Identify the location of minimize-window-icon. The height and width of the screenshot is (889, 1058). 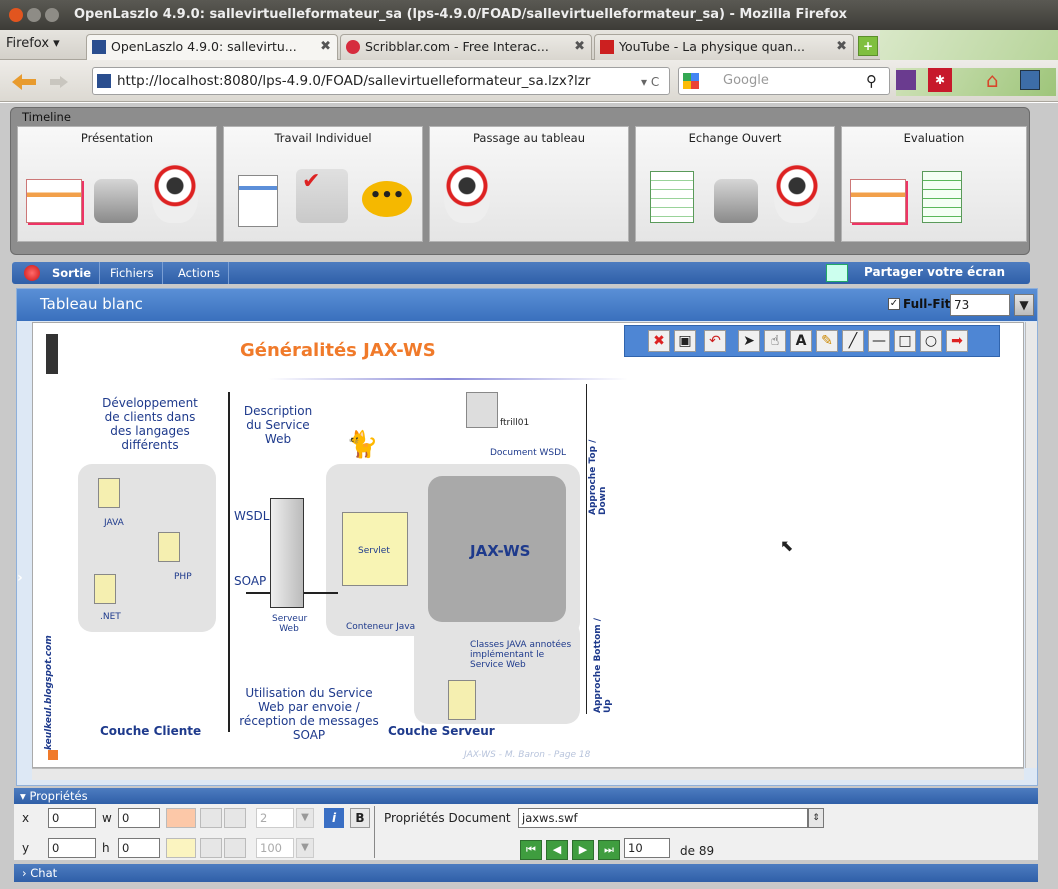
(34, 15).